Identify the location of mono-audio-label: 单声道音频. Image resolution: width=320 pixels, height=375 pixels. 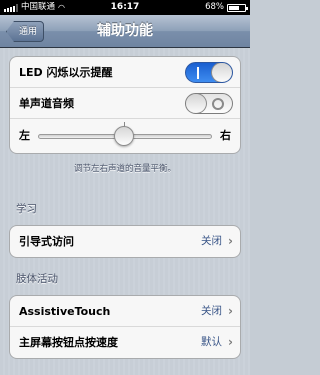
(46, 103).